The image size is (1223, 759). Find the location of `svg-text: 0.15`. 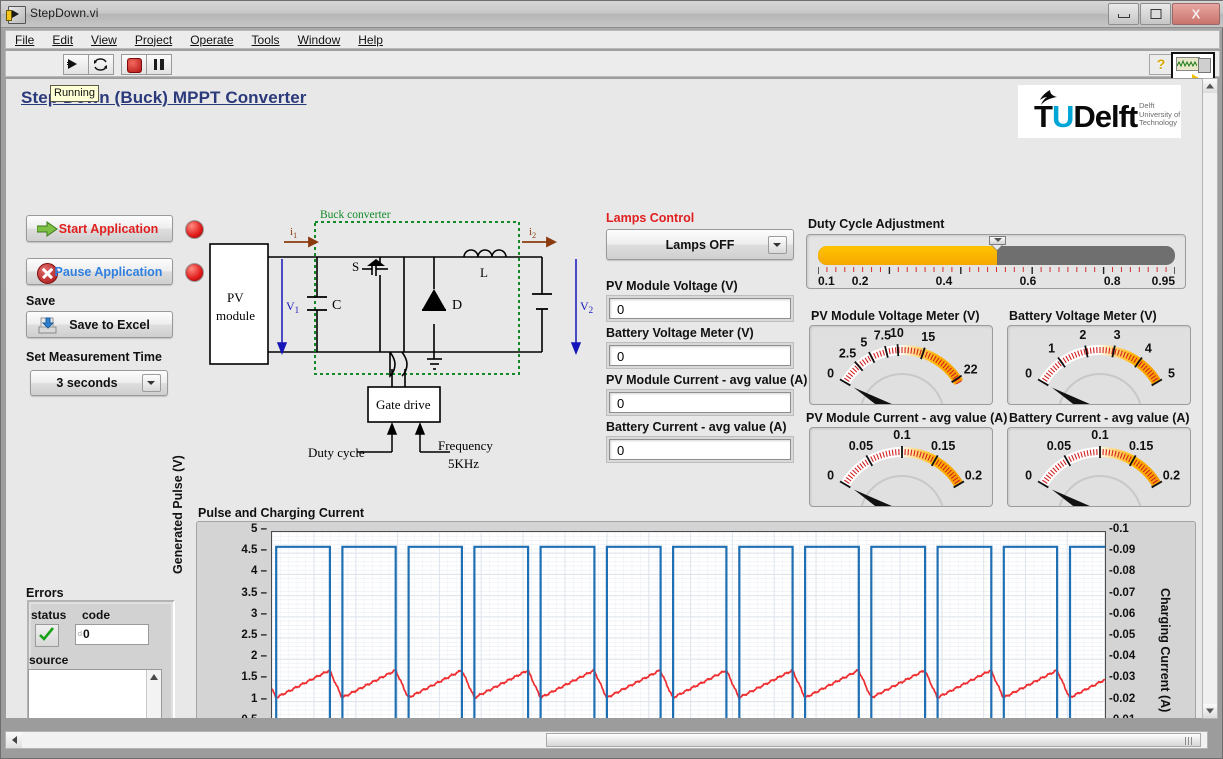

svg-text: 0.15 is located at coordinates (1141, 446).